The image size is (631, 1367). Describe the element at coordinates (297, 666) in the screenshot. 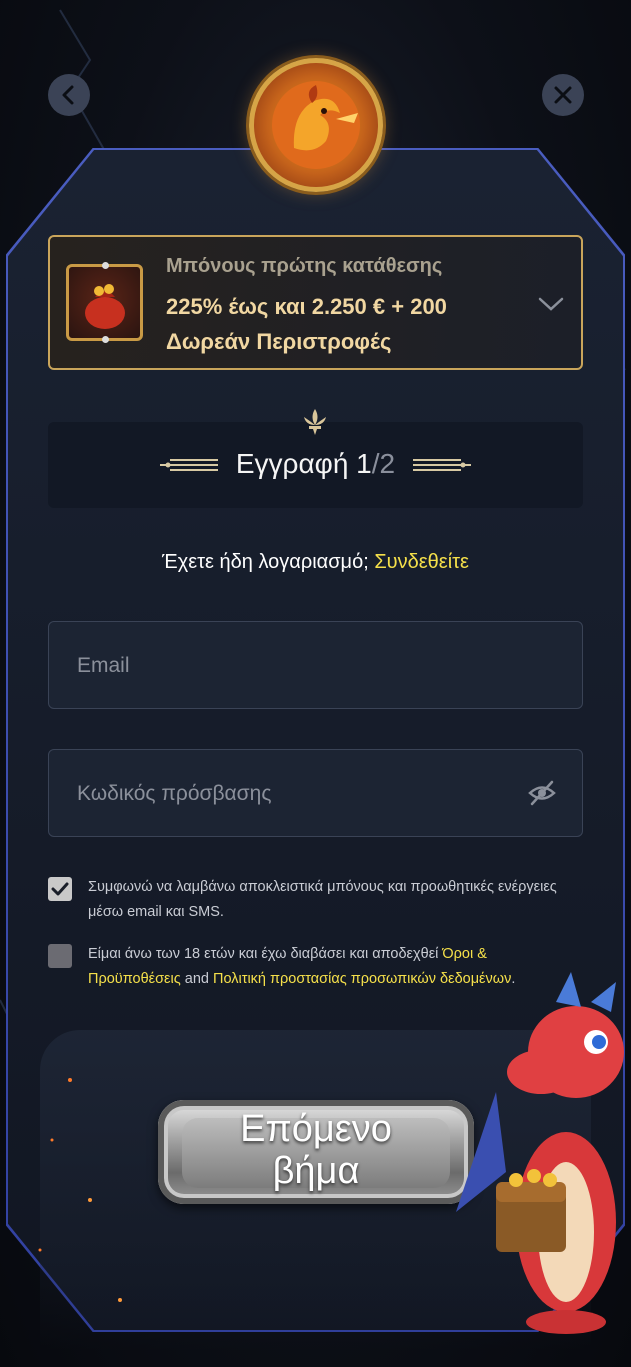

I see `email-input` at that location.